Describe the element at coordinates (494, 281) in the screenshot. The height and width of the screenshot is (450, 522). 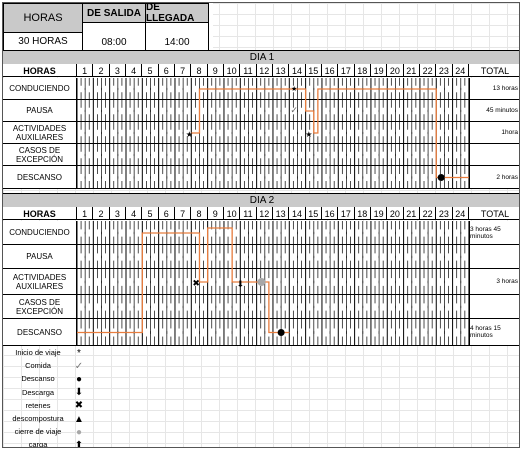
I see `row-total: 3 horas` at that location.